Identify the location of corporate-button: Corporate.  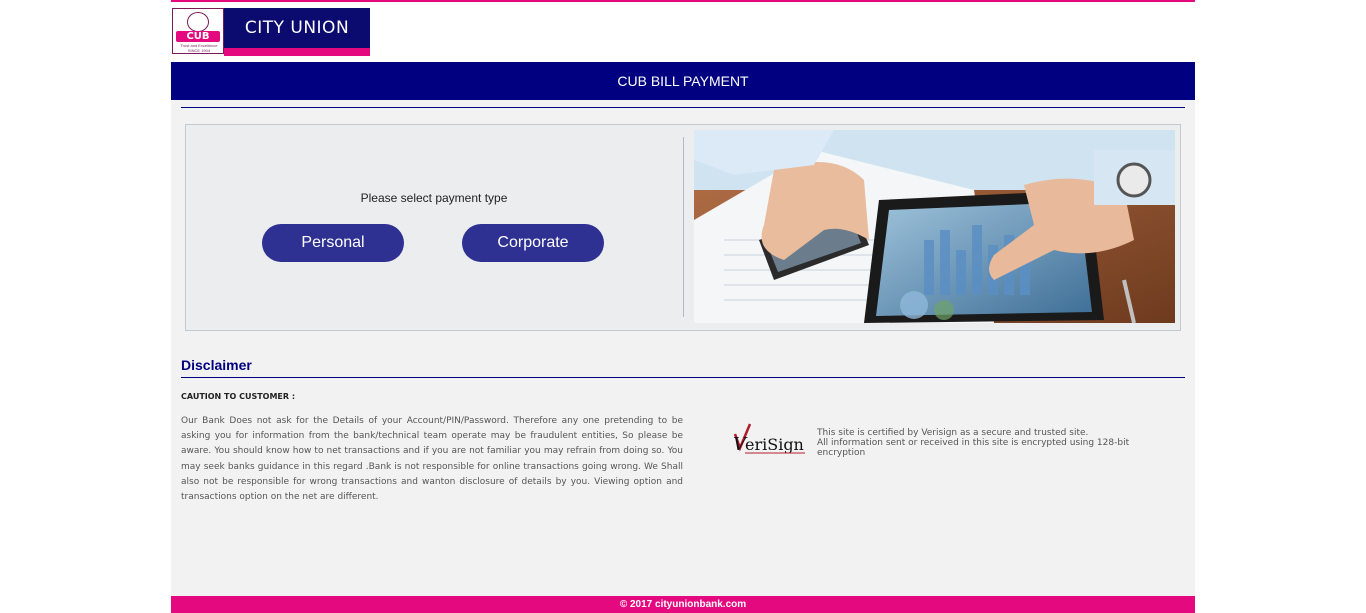
(533, 243).